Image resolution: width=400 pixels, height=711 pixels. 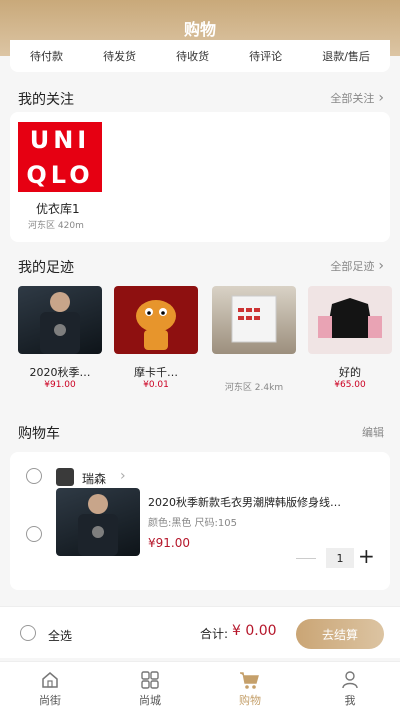 I want to click on footprint-section-title: 我的足迹, so click(x=46, y=268).